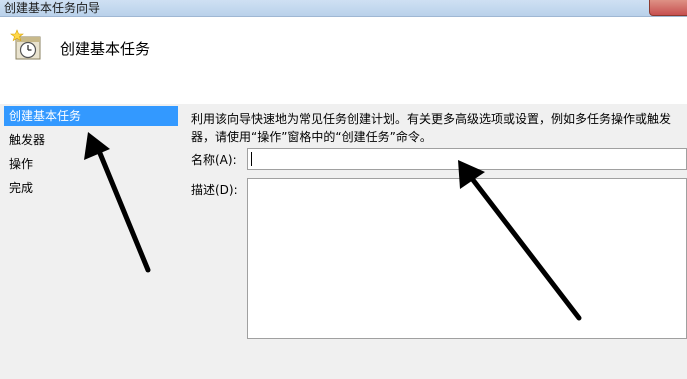 The height and width of the screenshot is (379, 687). Describe the element at coordinates (214, 190) in the screenshot. I see `description-label: 描述(D):` at that location.